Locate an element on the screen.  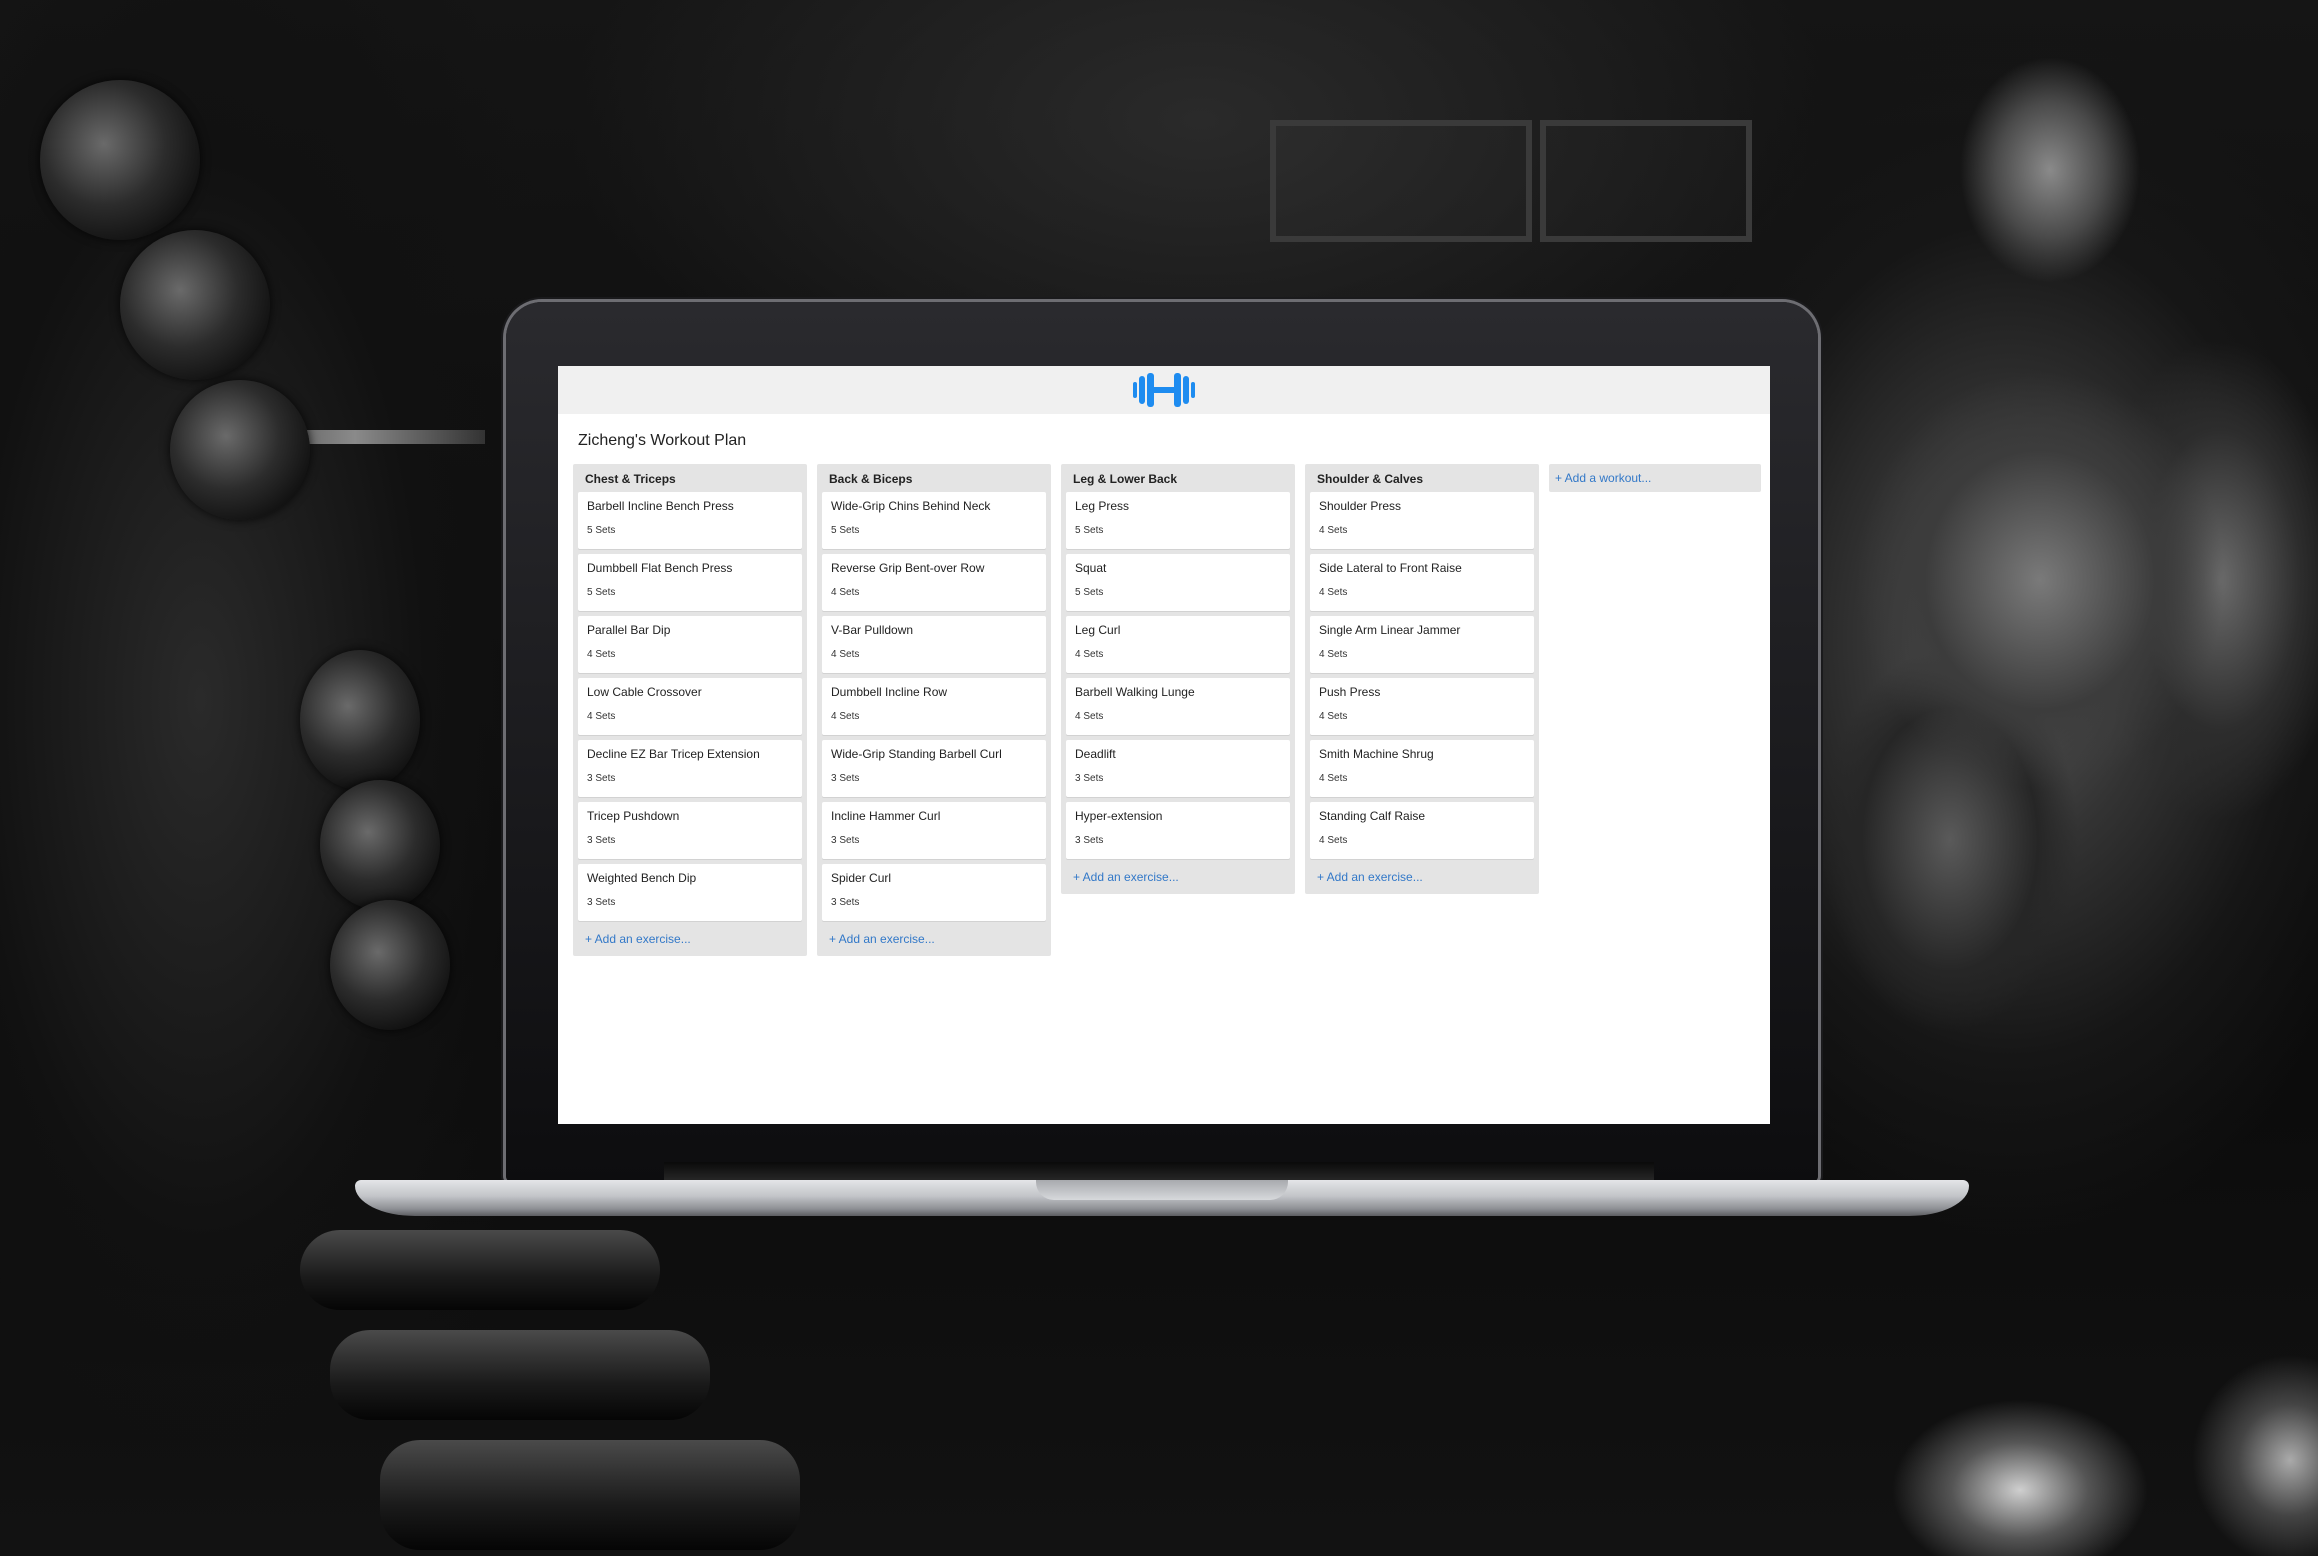
list-title: Shoulder & Calves is located at coordinates (1422, 478).